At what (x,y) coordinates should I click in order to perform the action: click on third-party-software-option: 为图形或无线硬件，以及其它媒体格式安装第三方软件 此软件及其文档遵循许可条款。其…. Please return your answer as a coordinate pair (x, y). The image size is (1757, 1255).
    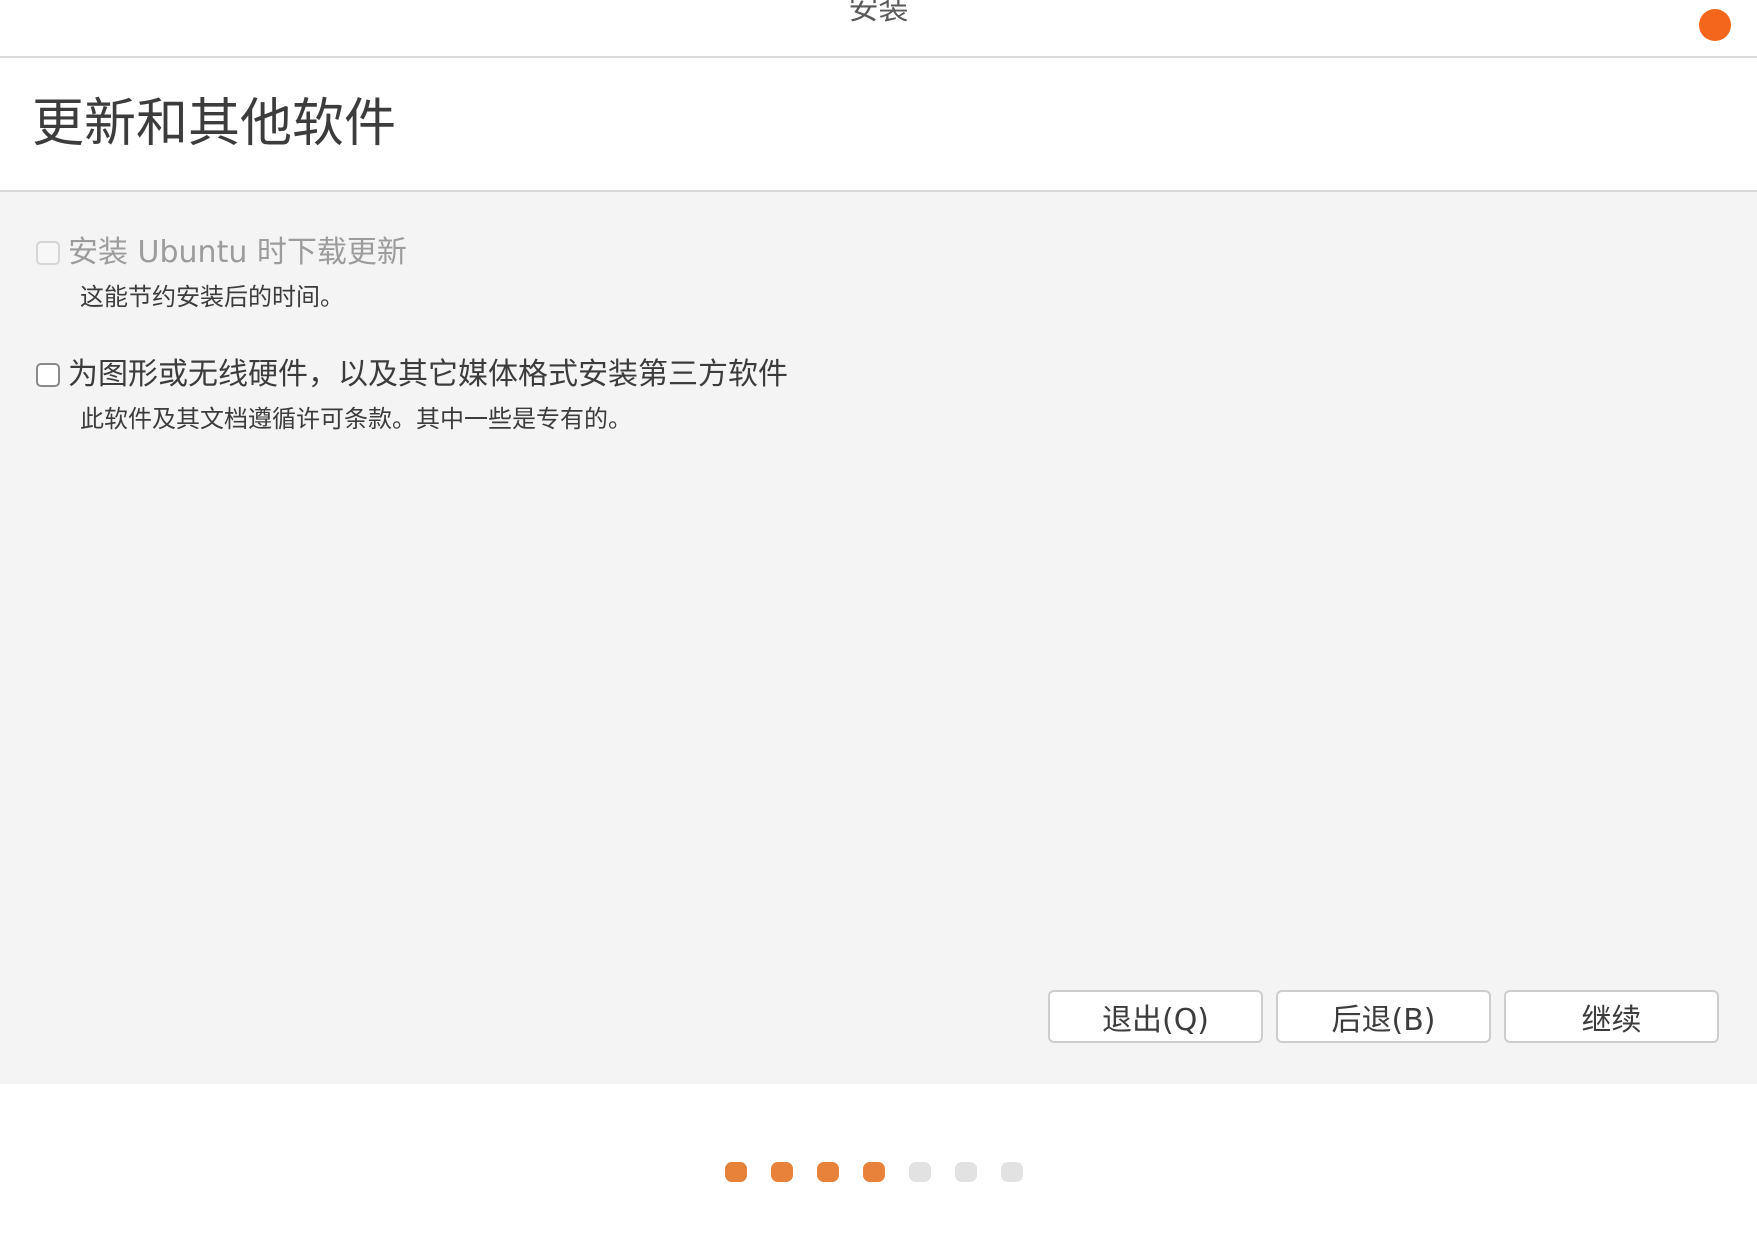
    Looking at the image, I should click on (412, 395).